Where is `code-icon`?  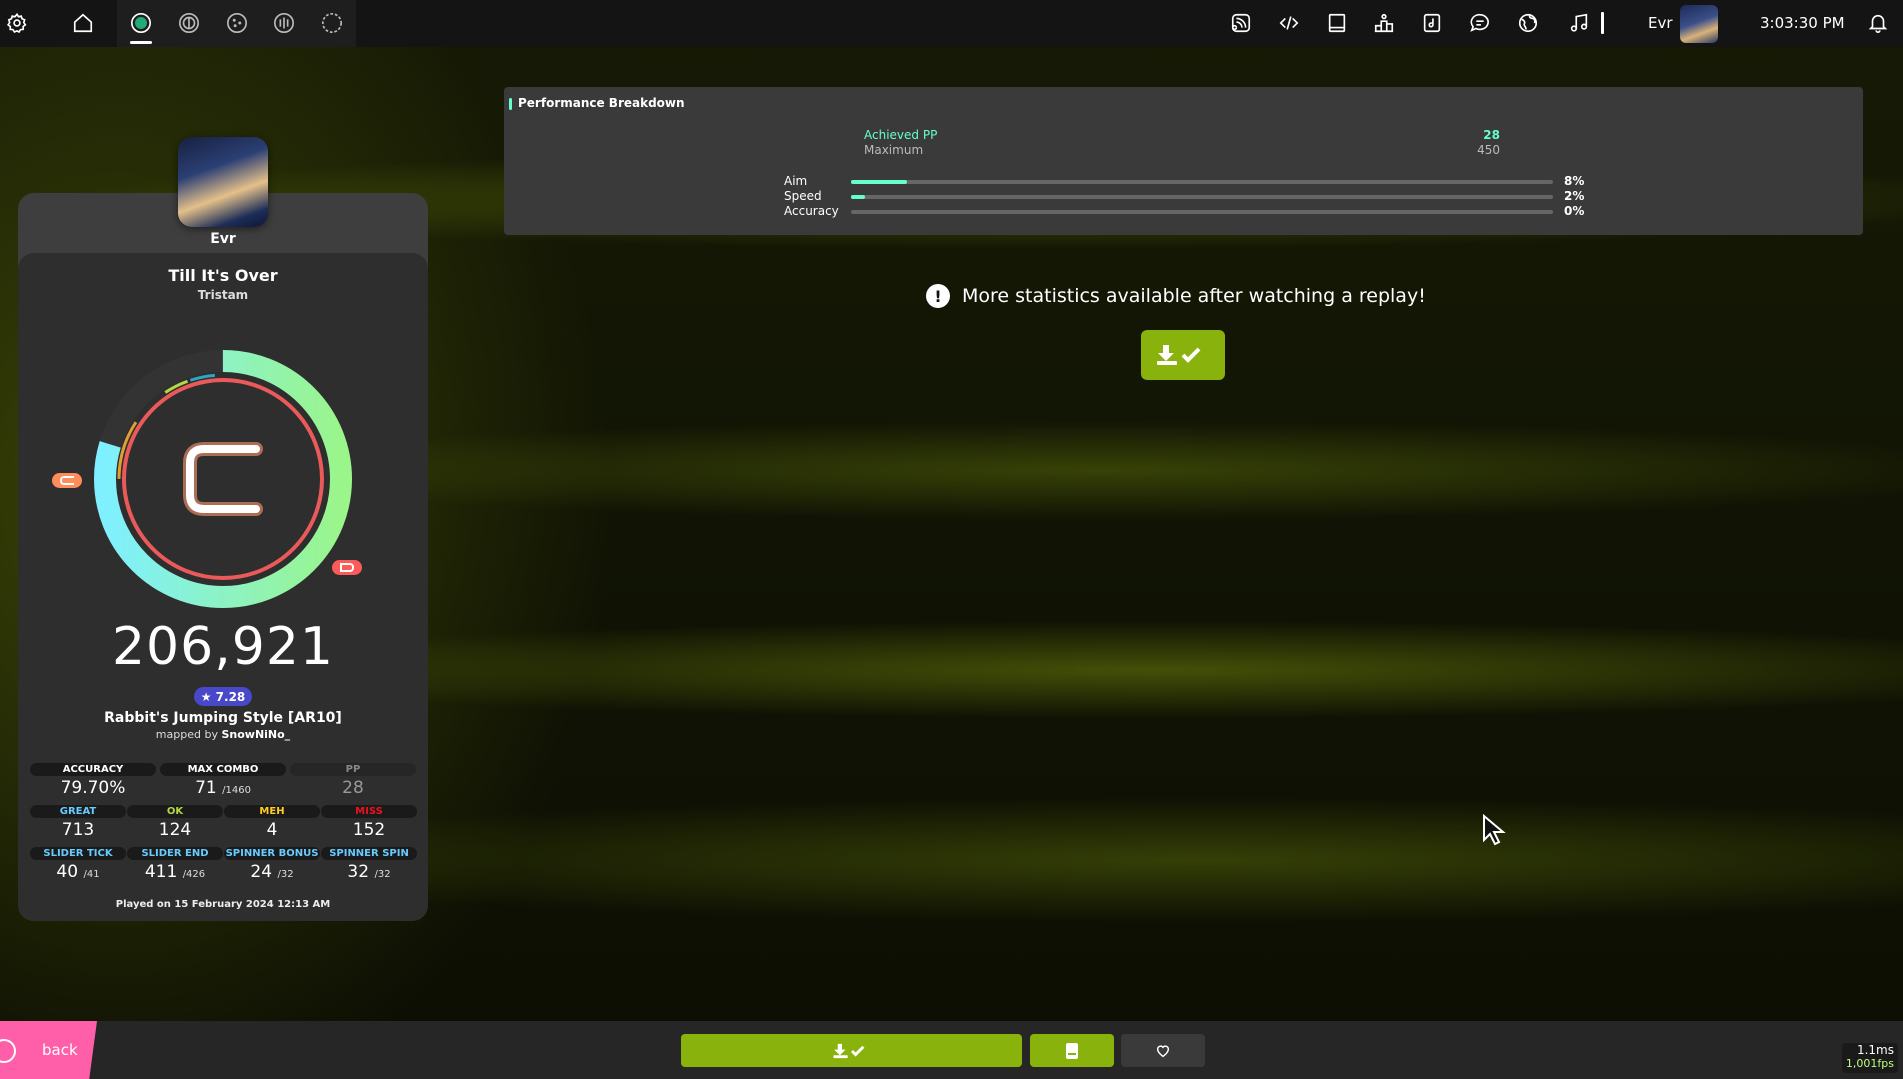 code-icon is located at coordinates (1289, 23).